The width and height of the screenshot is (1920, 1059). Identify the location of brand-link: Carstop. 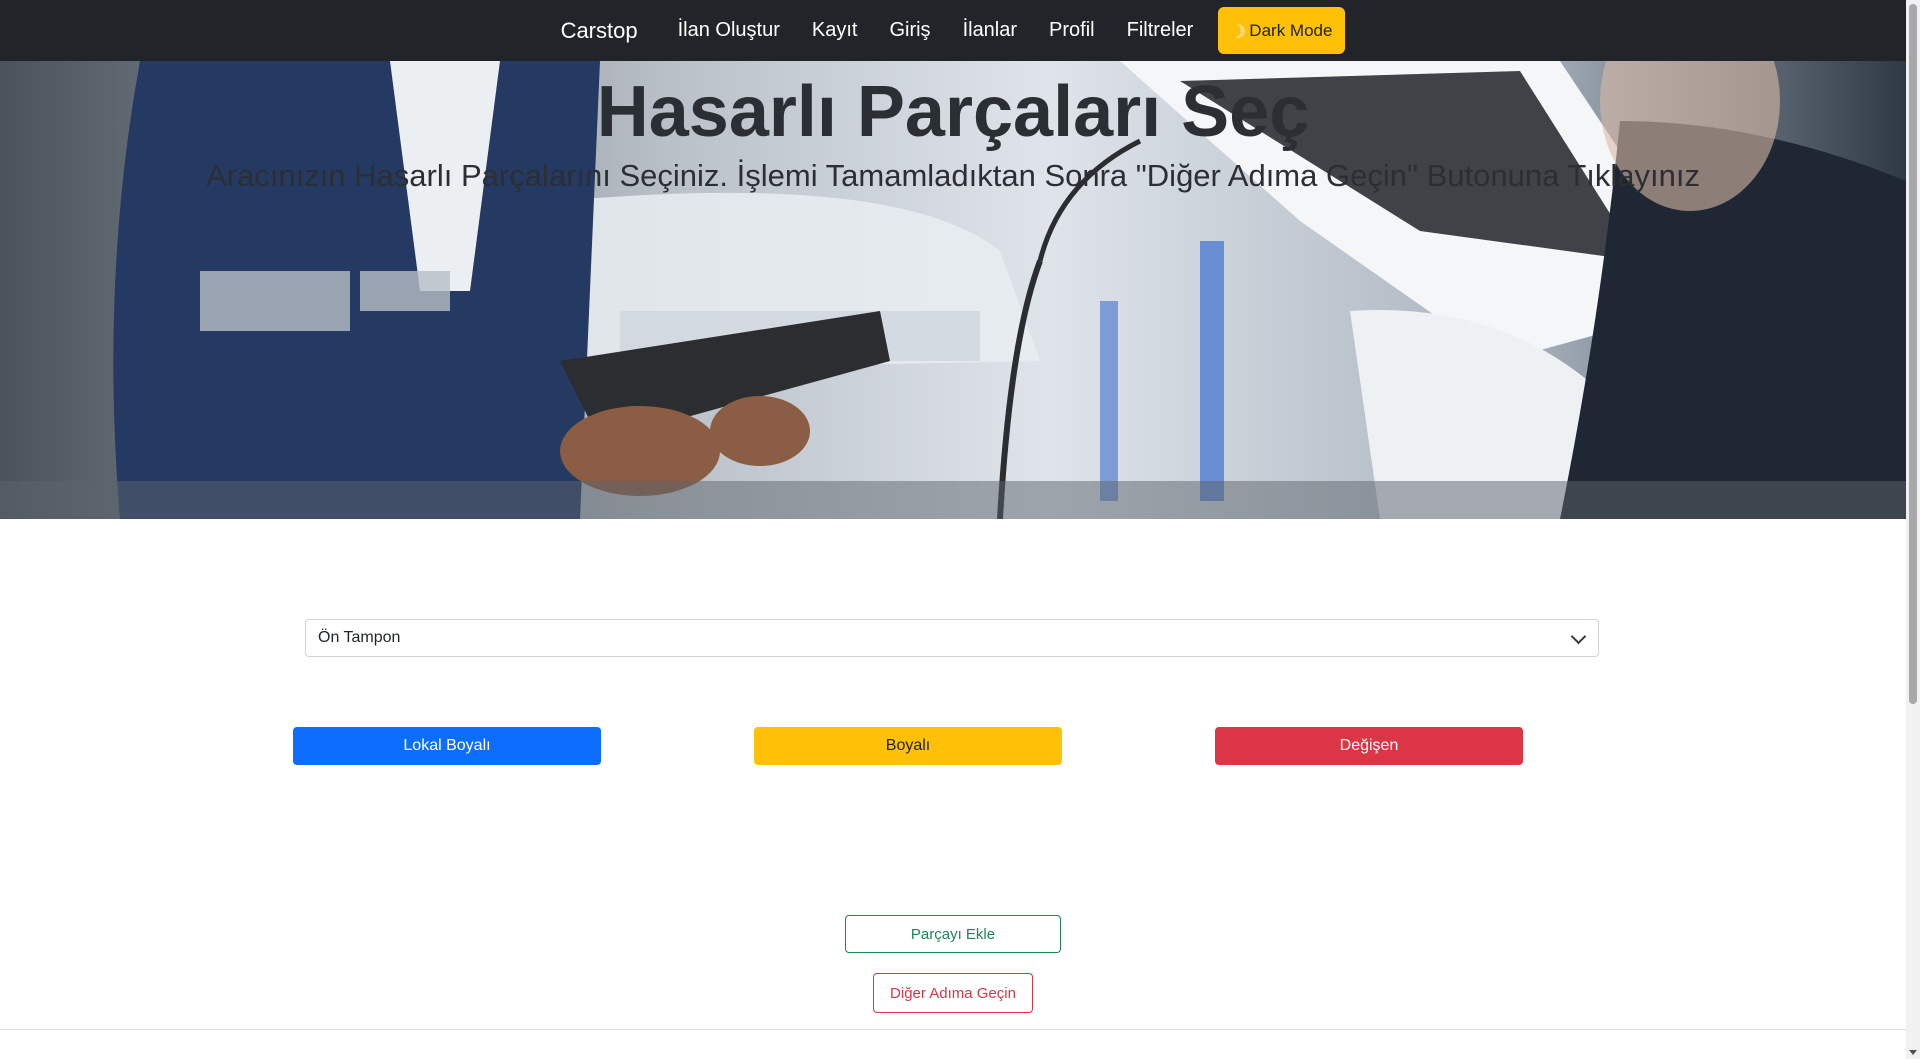
(599, 31).